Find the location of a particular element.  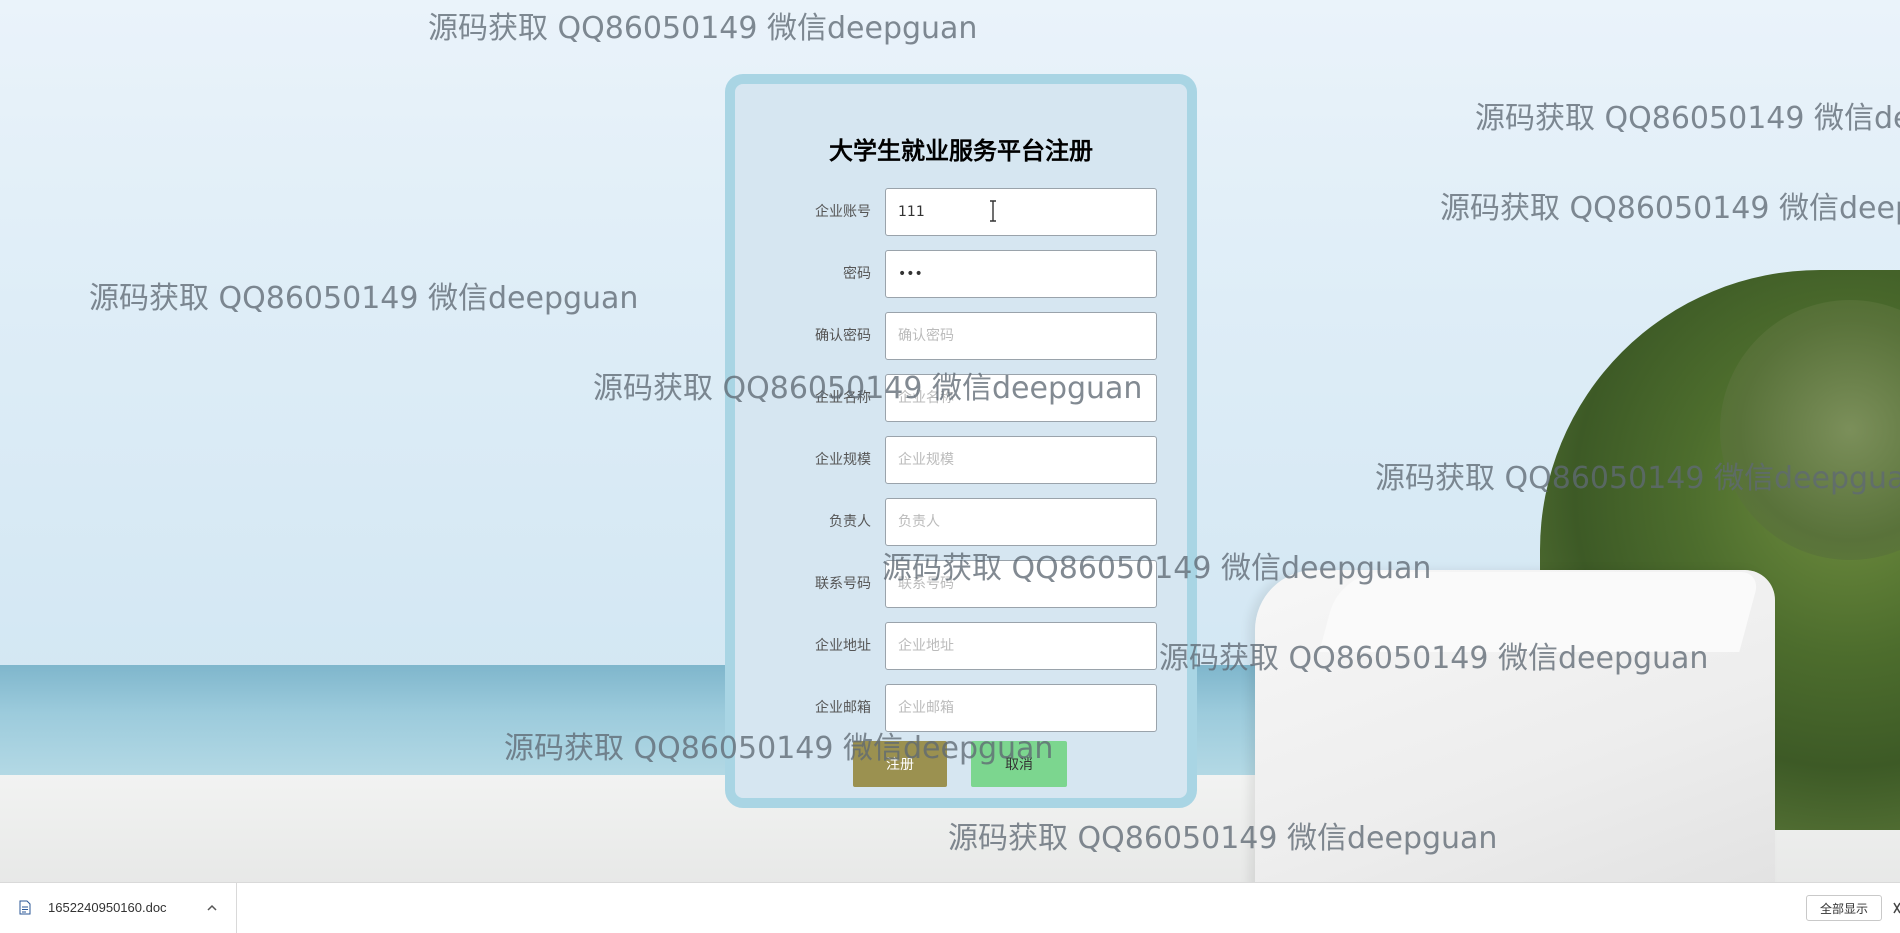

company-name-label: 企业名称 is located at coordinates (843, 398).